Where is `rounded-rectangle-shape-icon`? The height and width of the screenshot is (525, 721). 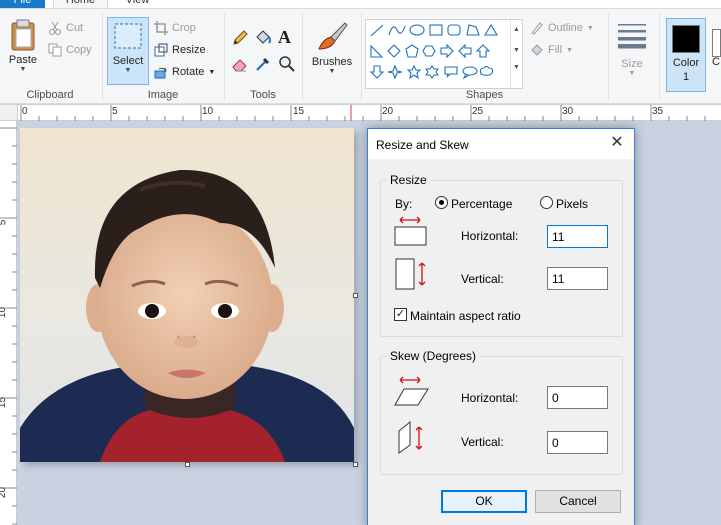
rounded-rectangle-shape-icon is located at coordinates (454, 30).